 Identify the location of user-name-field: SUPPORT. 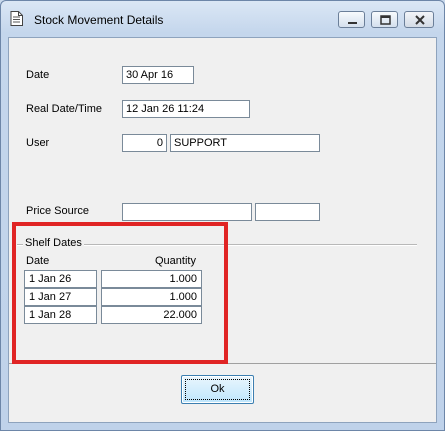
(245, 143).